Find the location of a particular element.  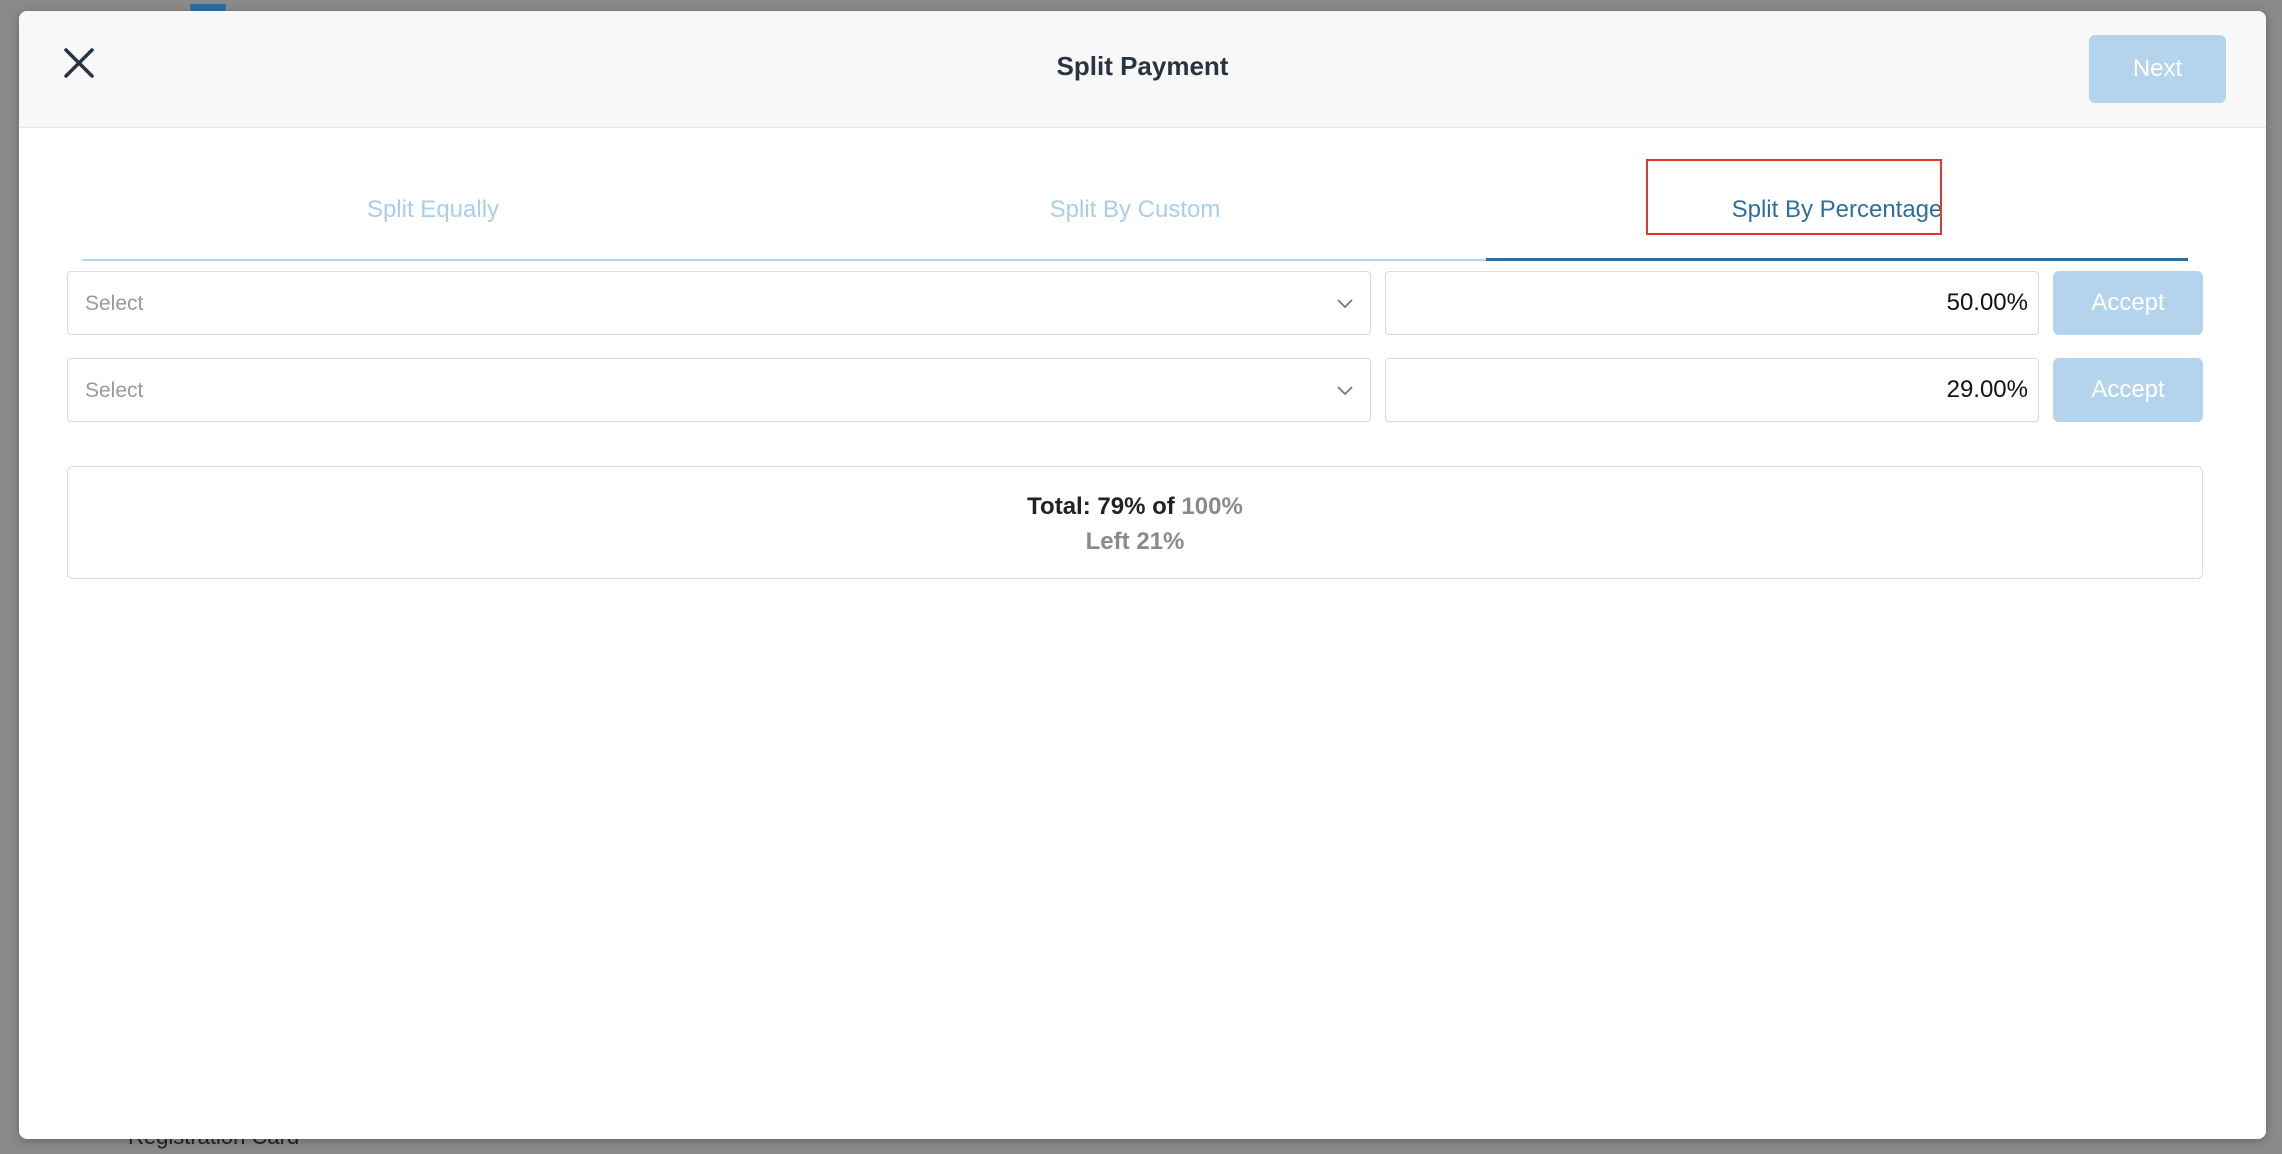

modal-header: Split Payment Next is located at coordinates (1142, 69).